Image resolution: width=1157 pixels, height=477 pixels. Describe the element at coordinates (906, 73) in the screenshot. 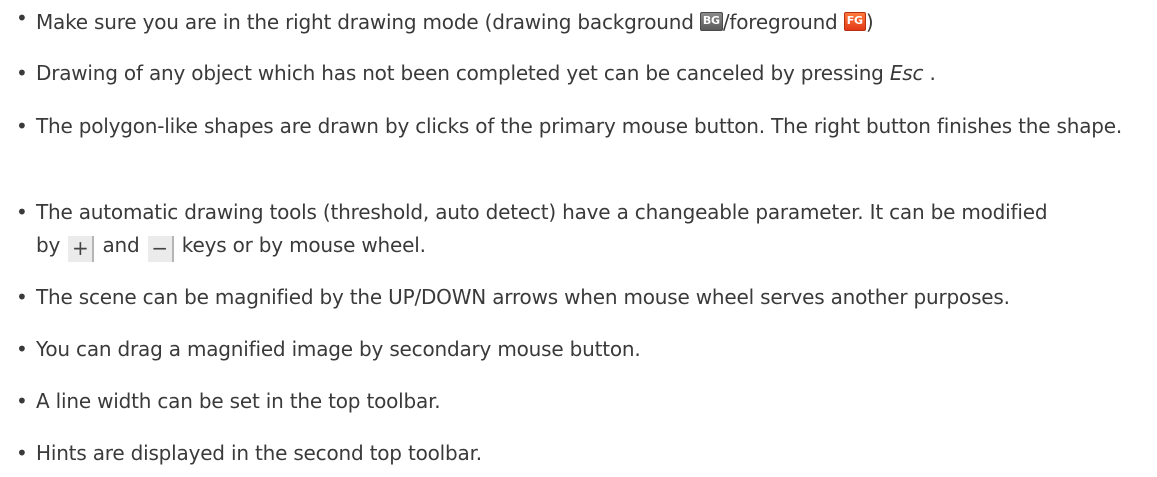

I see `esc-key-label: Esc` at that location.